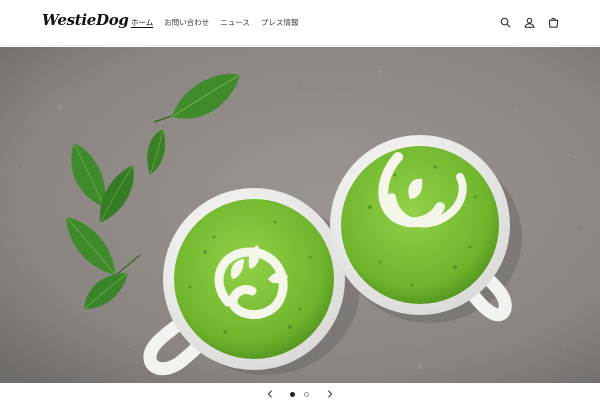 The width and height of the screenshot is (600, 404). What do you see at coordinates (214, 22) in the screenshot?
I see `main-nav: ホーム お問い合わせ ニュース プレス情報` at bounding box center [214, 22].